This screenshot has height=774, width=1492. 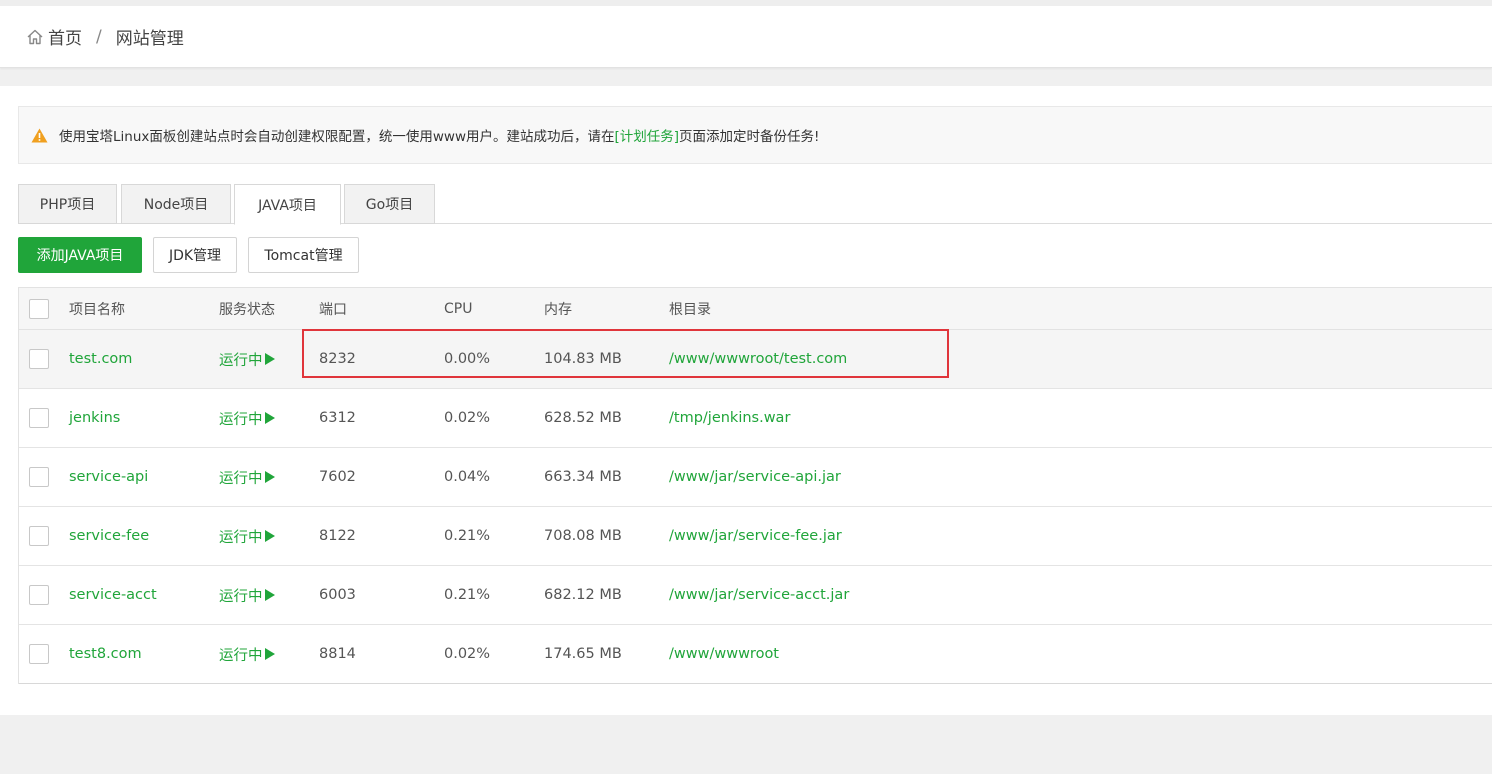 I want to click on header-root: 根目录, so click(x=690, y=309).